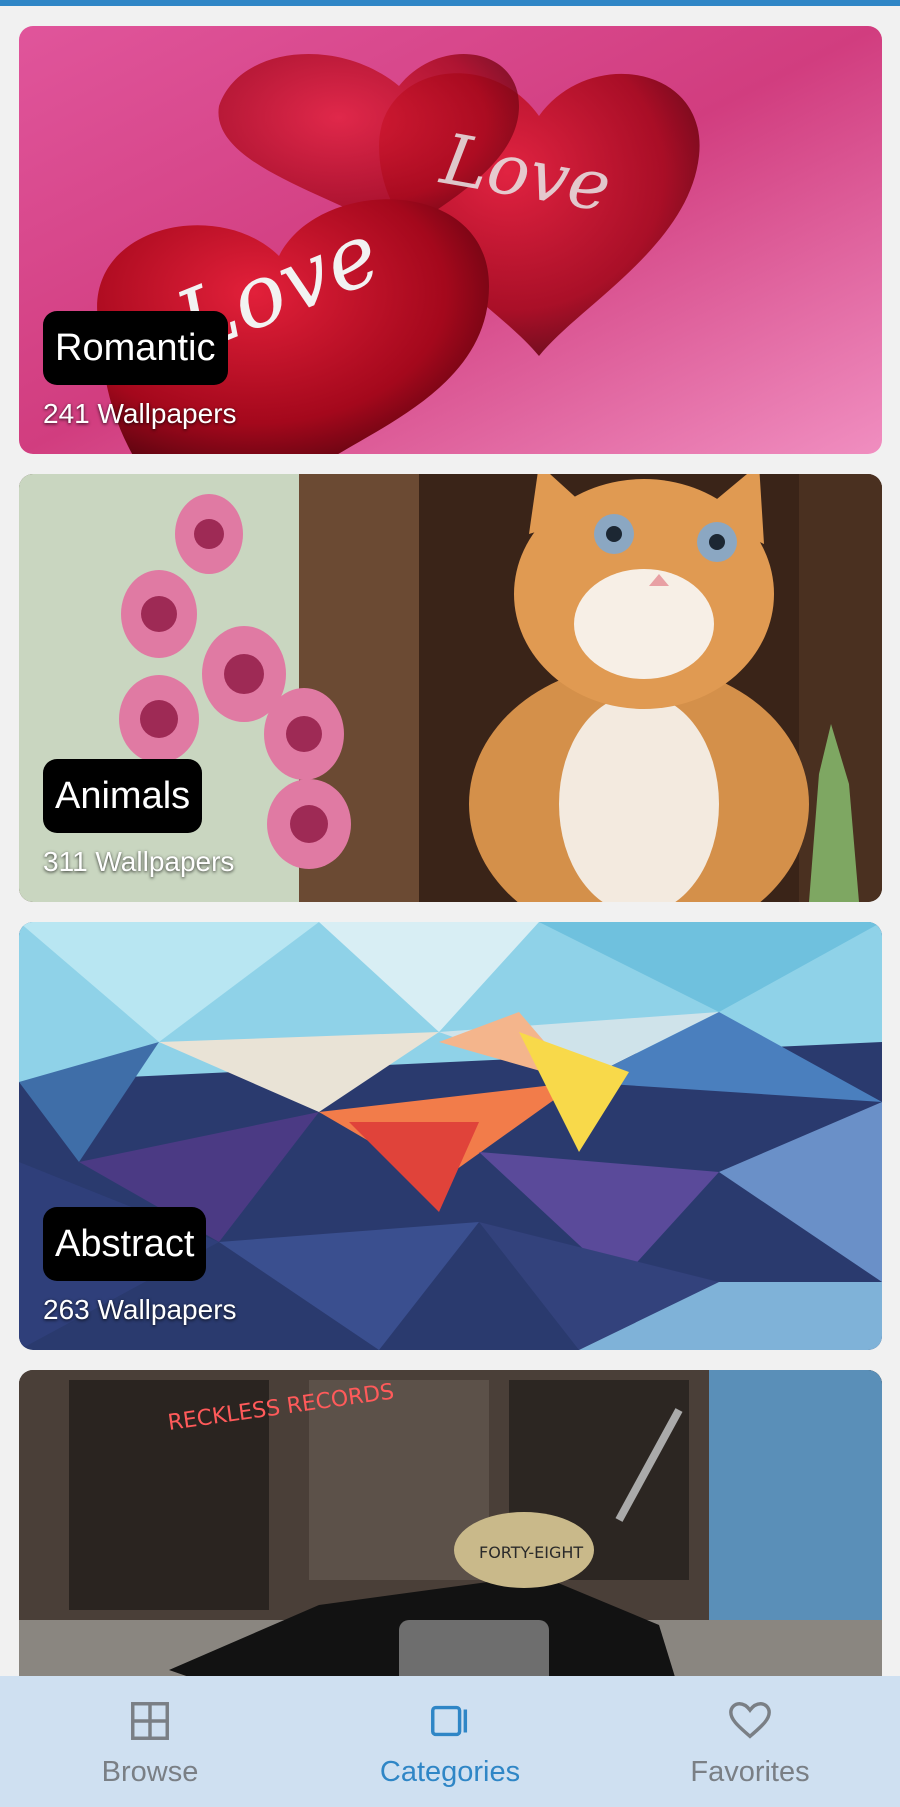 The height and width of the screenshot is (1807, 900). I want to click on category-title: Animals, so click(123, 796).